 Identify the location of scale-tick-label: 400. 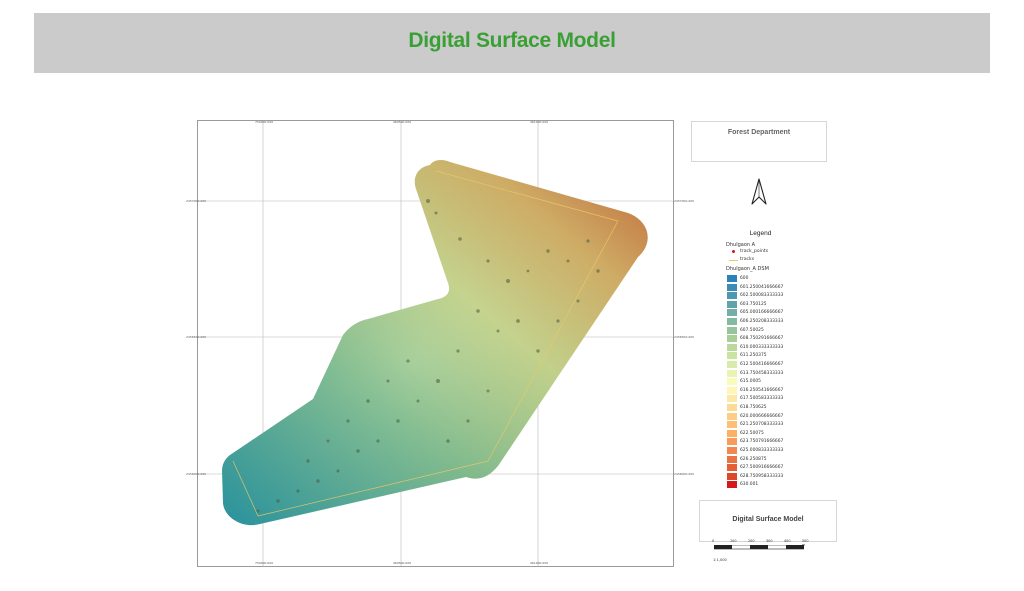
(787, 541).